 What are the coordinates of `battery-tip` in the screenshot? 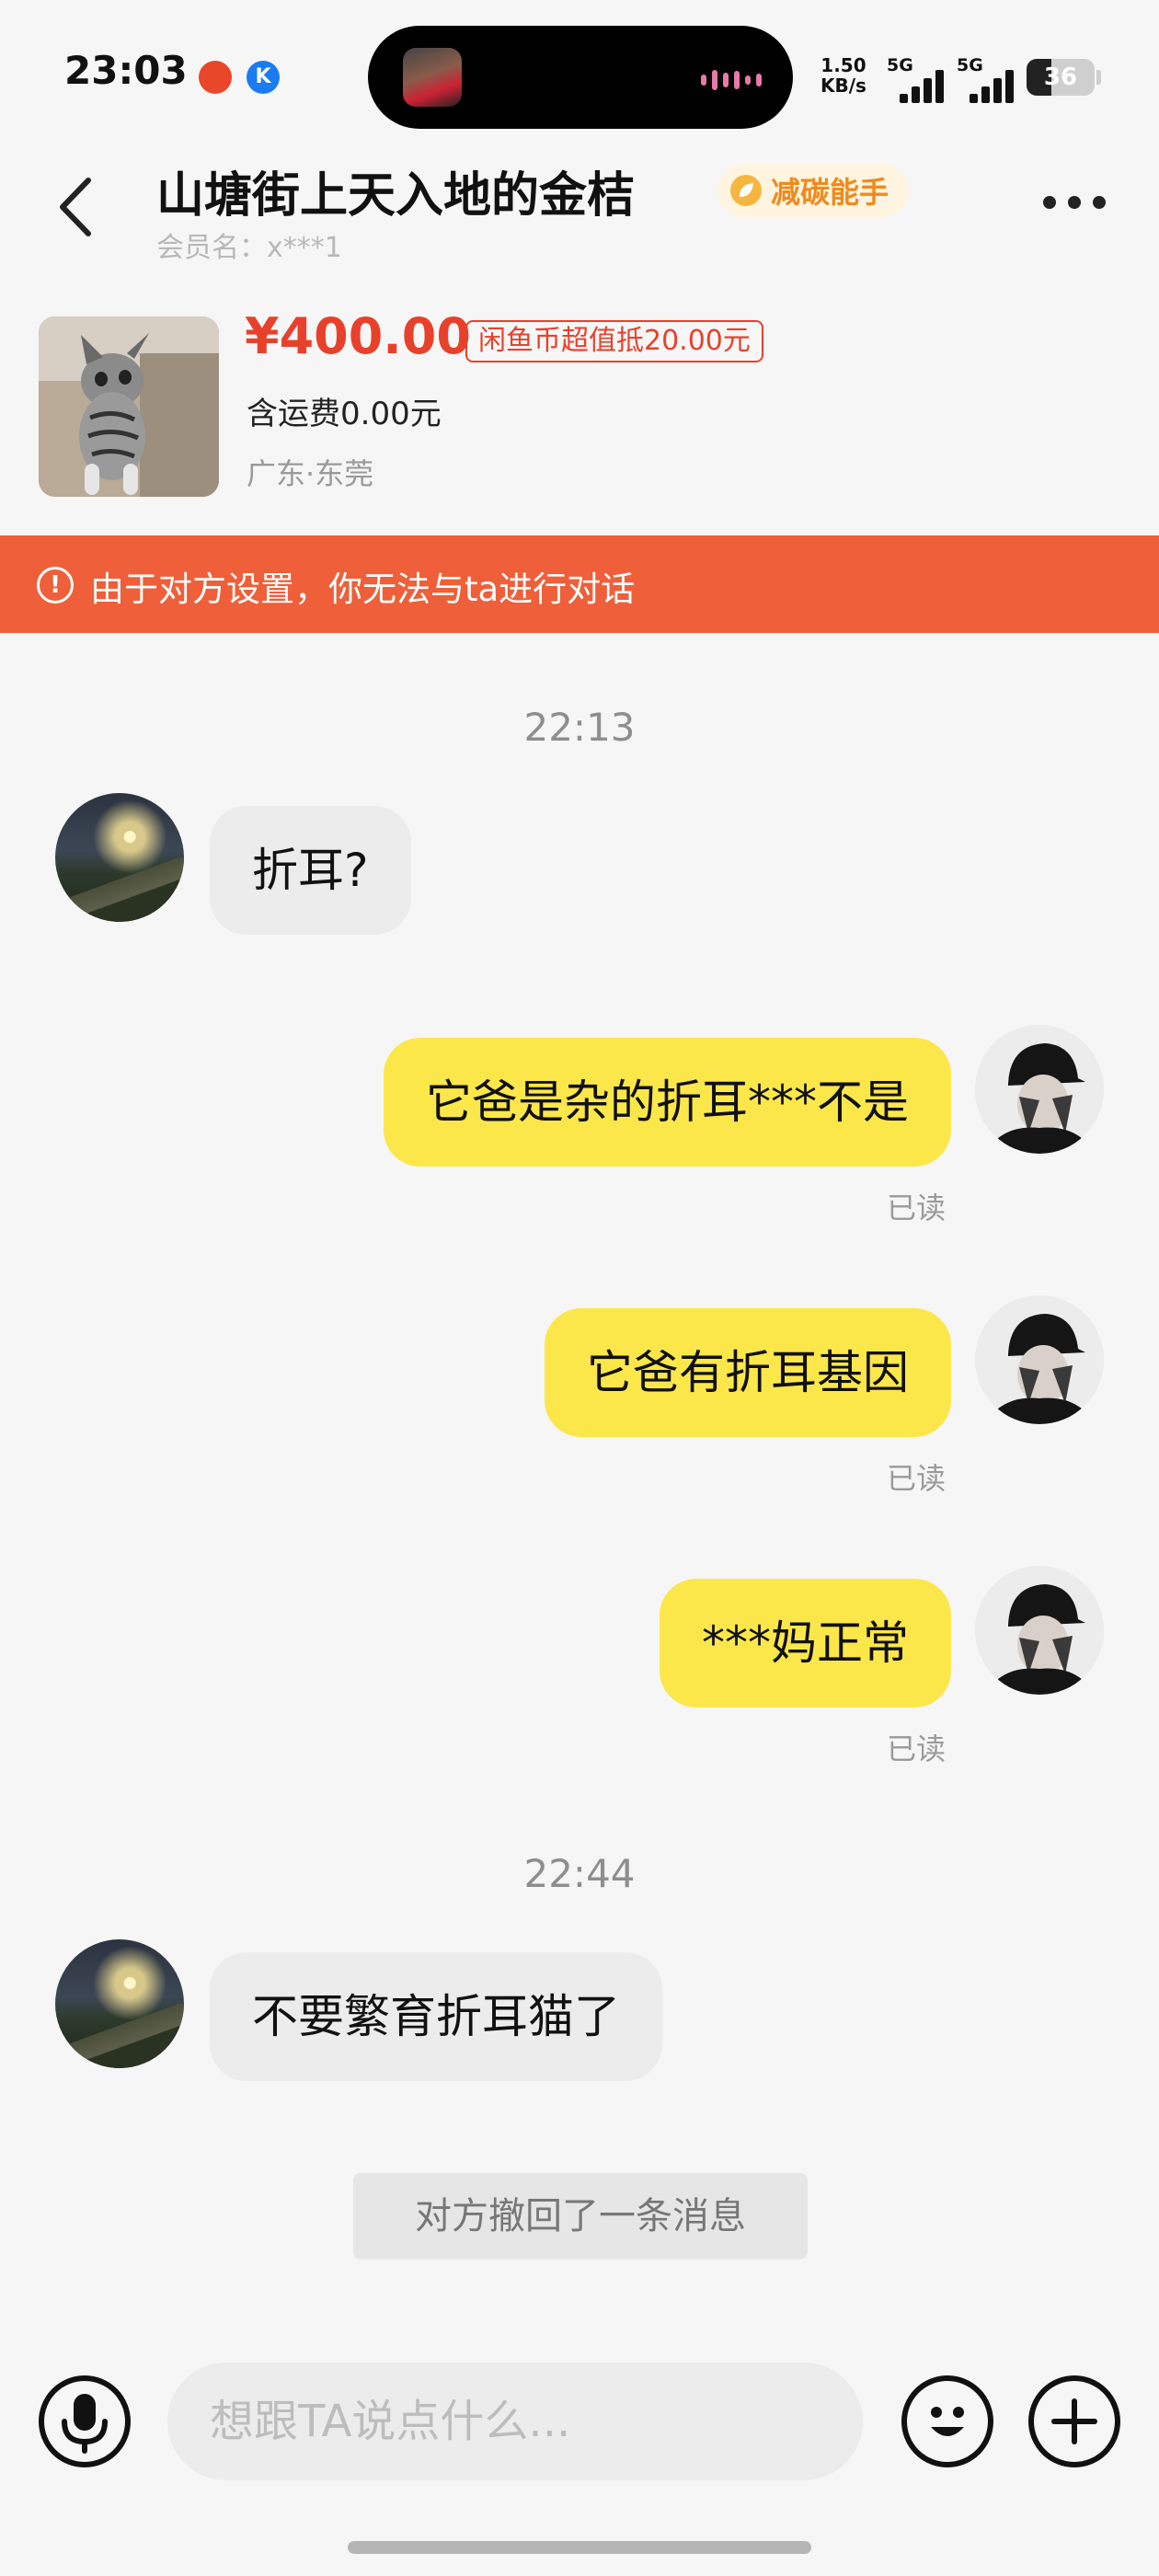 It's located at (1098, 77).